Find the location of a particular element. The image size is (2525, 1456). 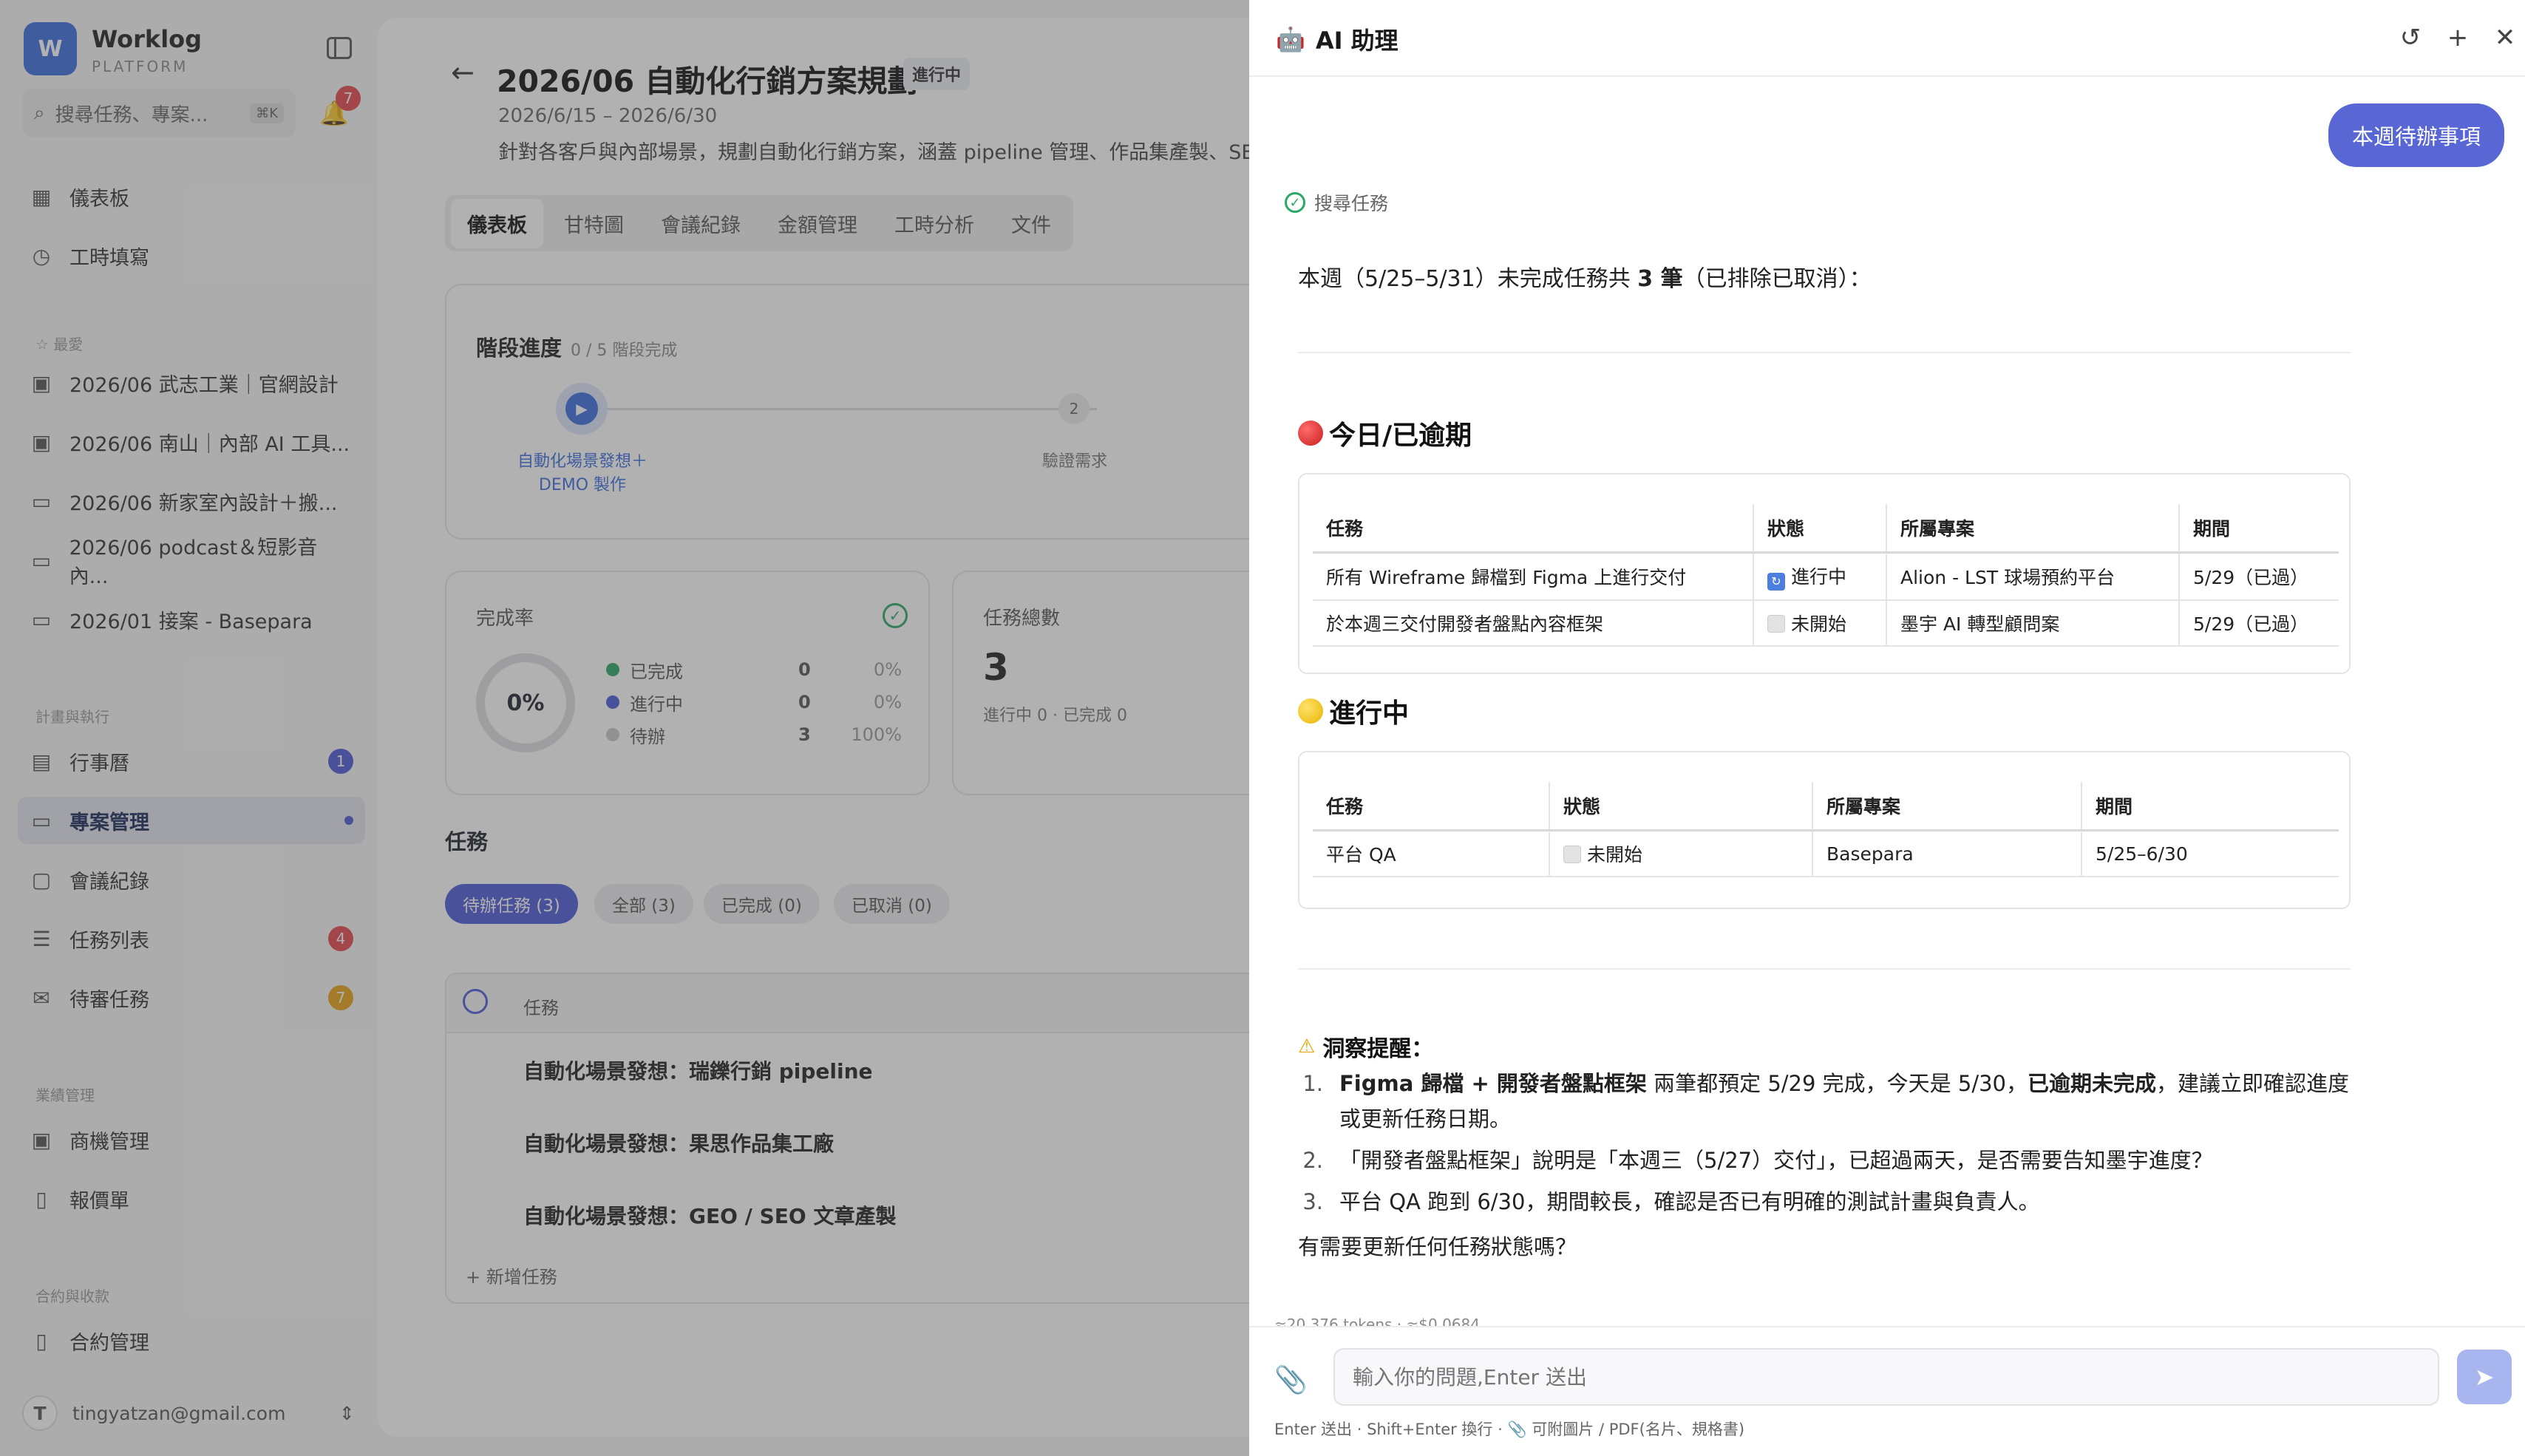

user-message: 本週待辦事項 is located at coordinates (2416, 135).